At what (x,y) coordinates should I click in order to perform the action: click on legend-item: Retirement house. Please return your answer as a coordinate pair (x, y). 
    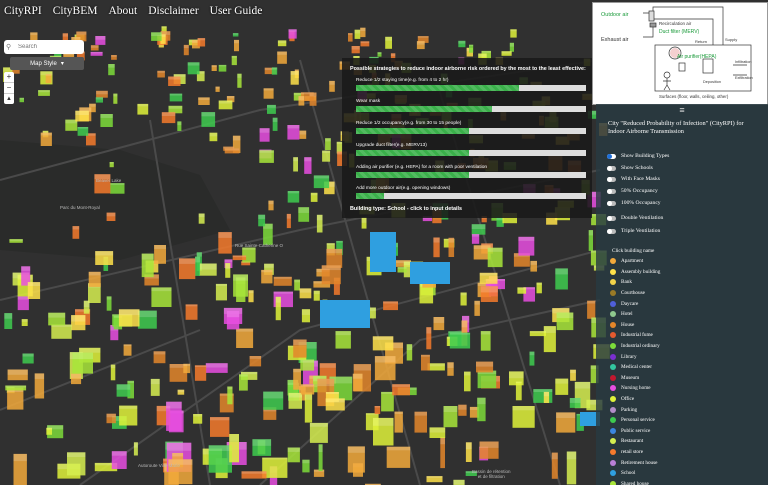
    Looking at the image, I should click on (635, 462).